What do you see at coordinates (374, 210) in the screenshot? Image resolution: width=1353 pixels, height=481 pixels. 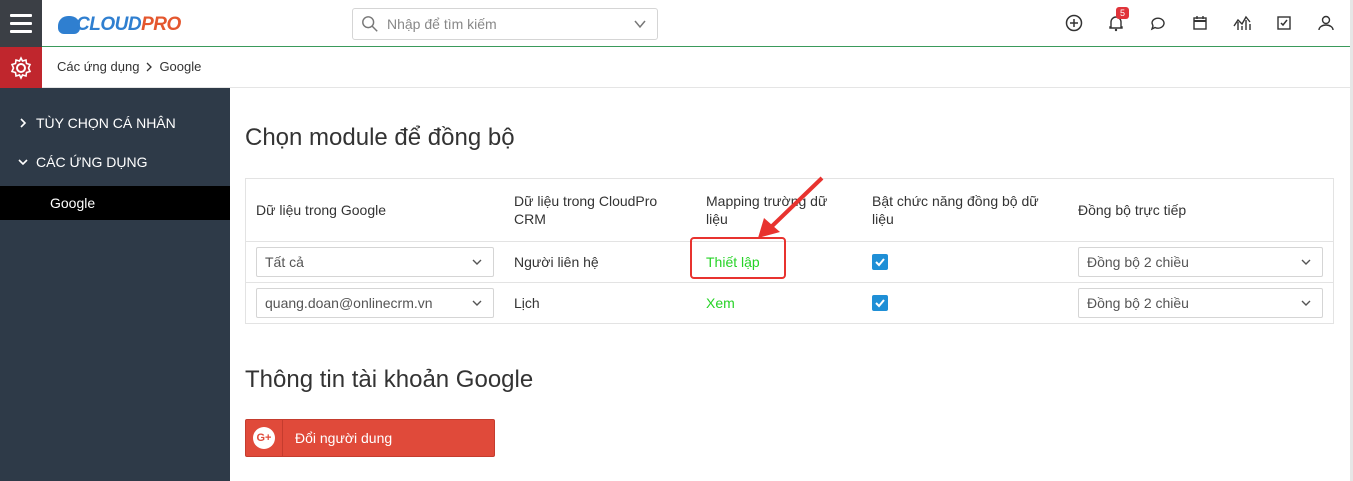 I see `column-header: Dữ liệu trong Google` at bounding box center [374, 210].